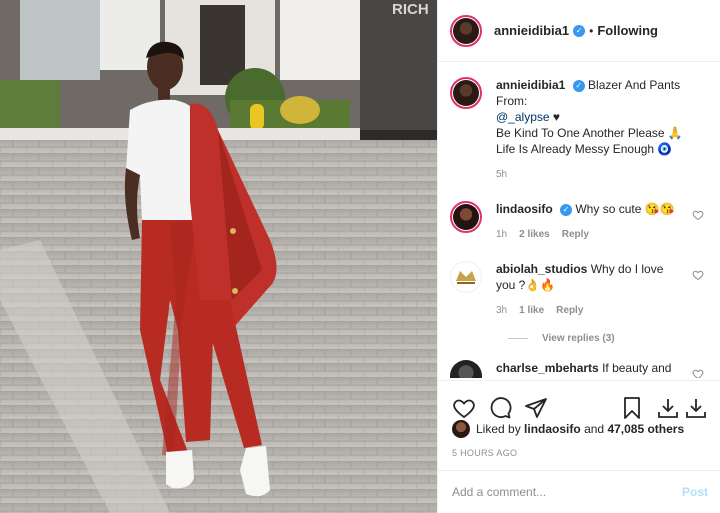 The height and width of the screenshot is (513, 720). I want to click on studio-logo-icon, so click(466, 277).